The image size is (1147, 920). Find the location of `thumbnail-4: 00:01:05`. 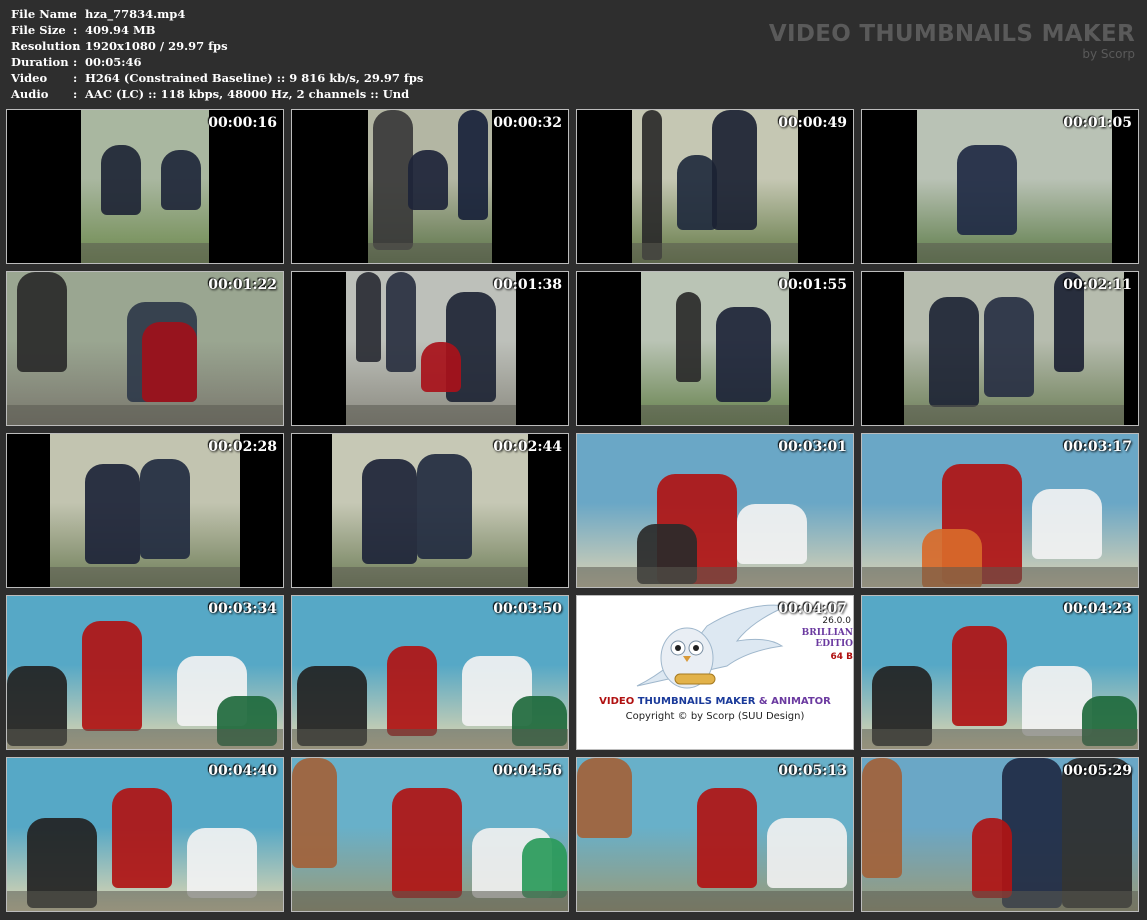

thumbnail-4: 00:01:05 is located at coordinates (1000, 186).